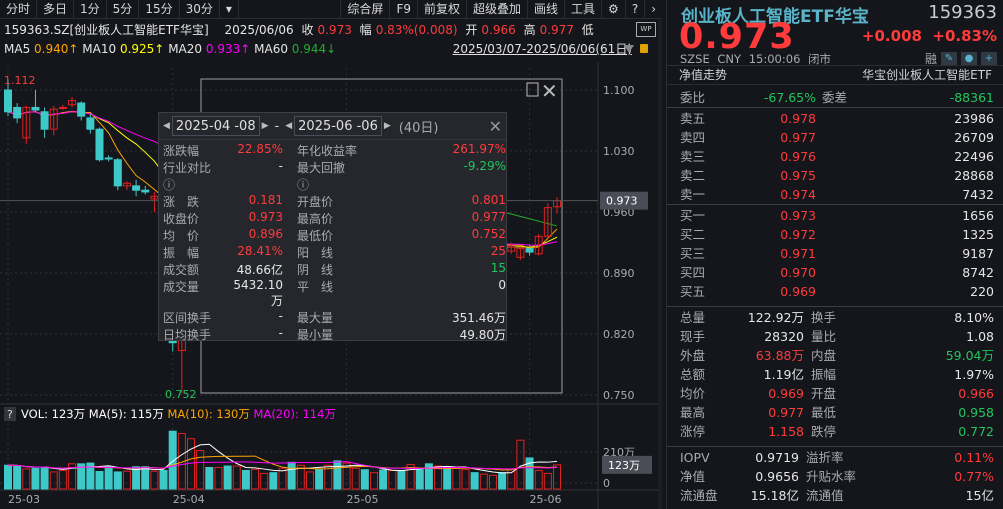 The height and width of the screenshot is (509, 1003). What do you see at coordinates (835, 156) in the screenshot?
I see `ask-row: 卖三 0.976 22496` at bounding box center [835, 156].